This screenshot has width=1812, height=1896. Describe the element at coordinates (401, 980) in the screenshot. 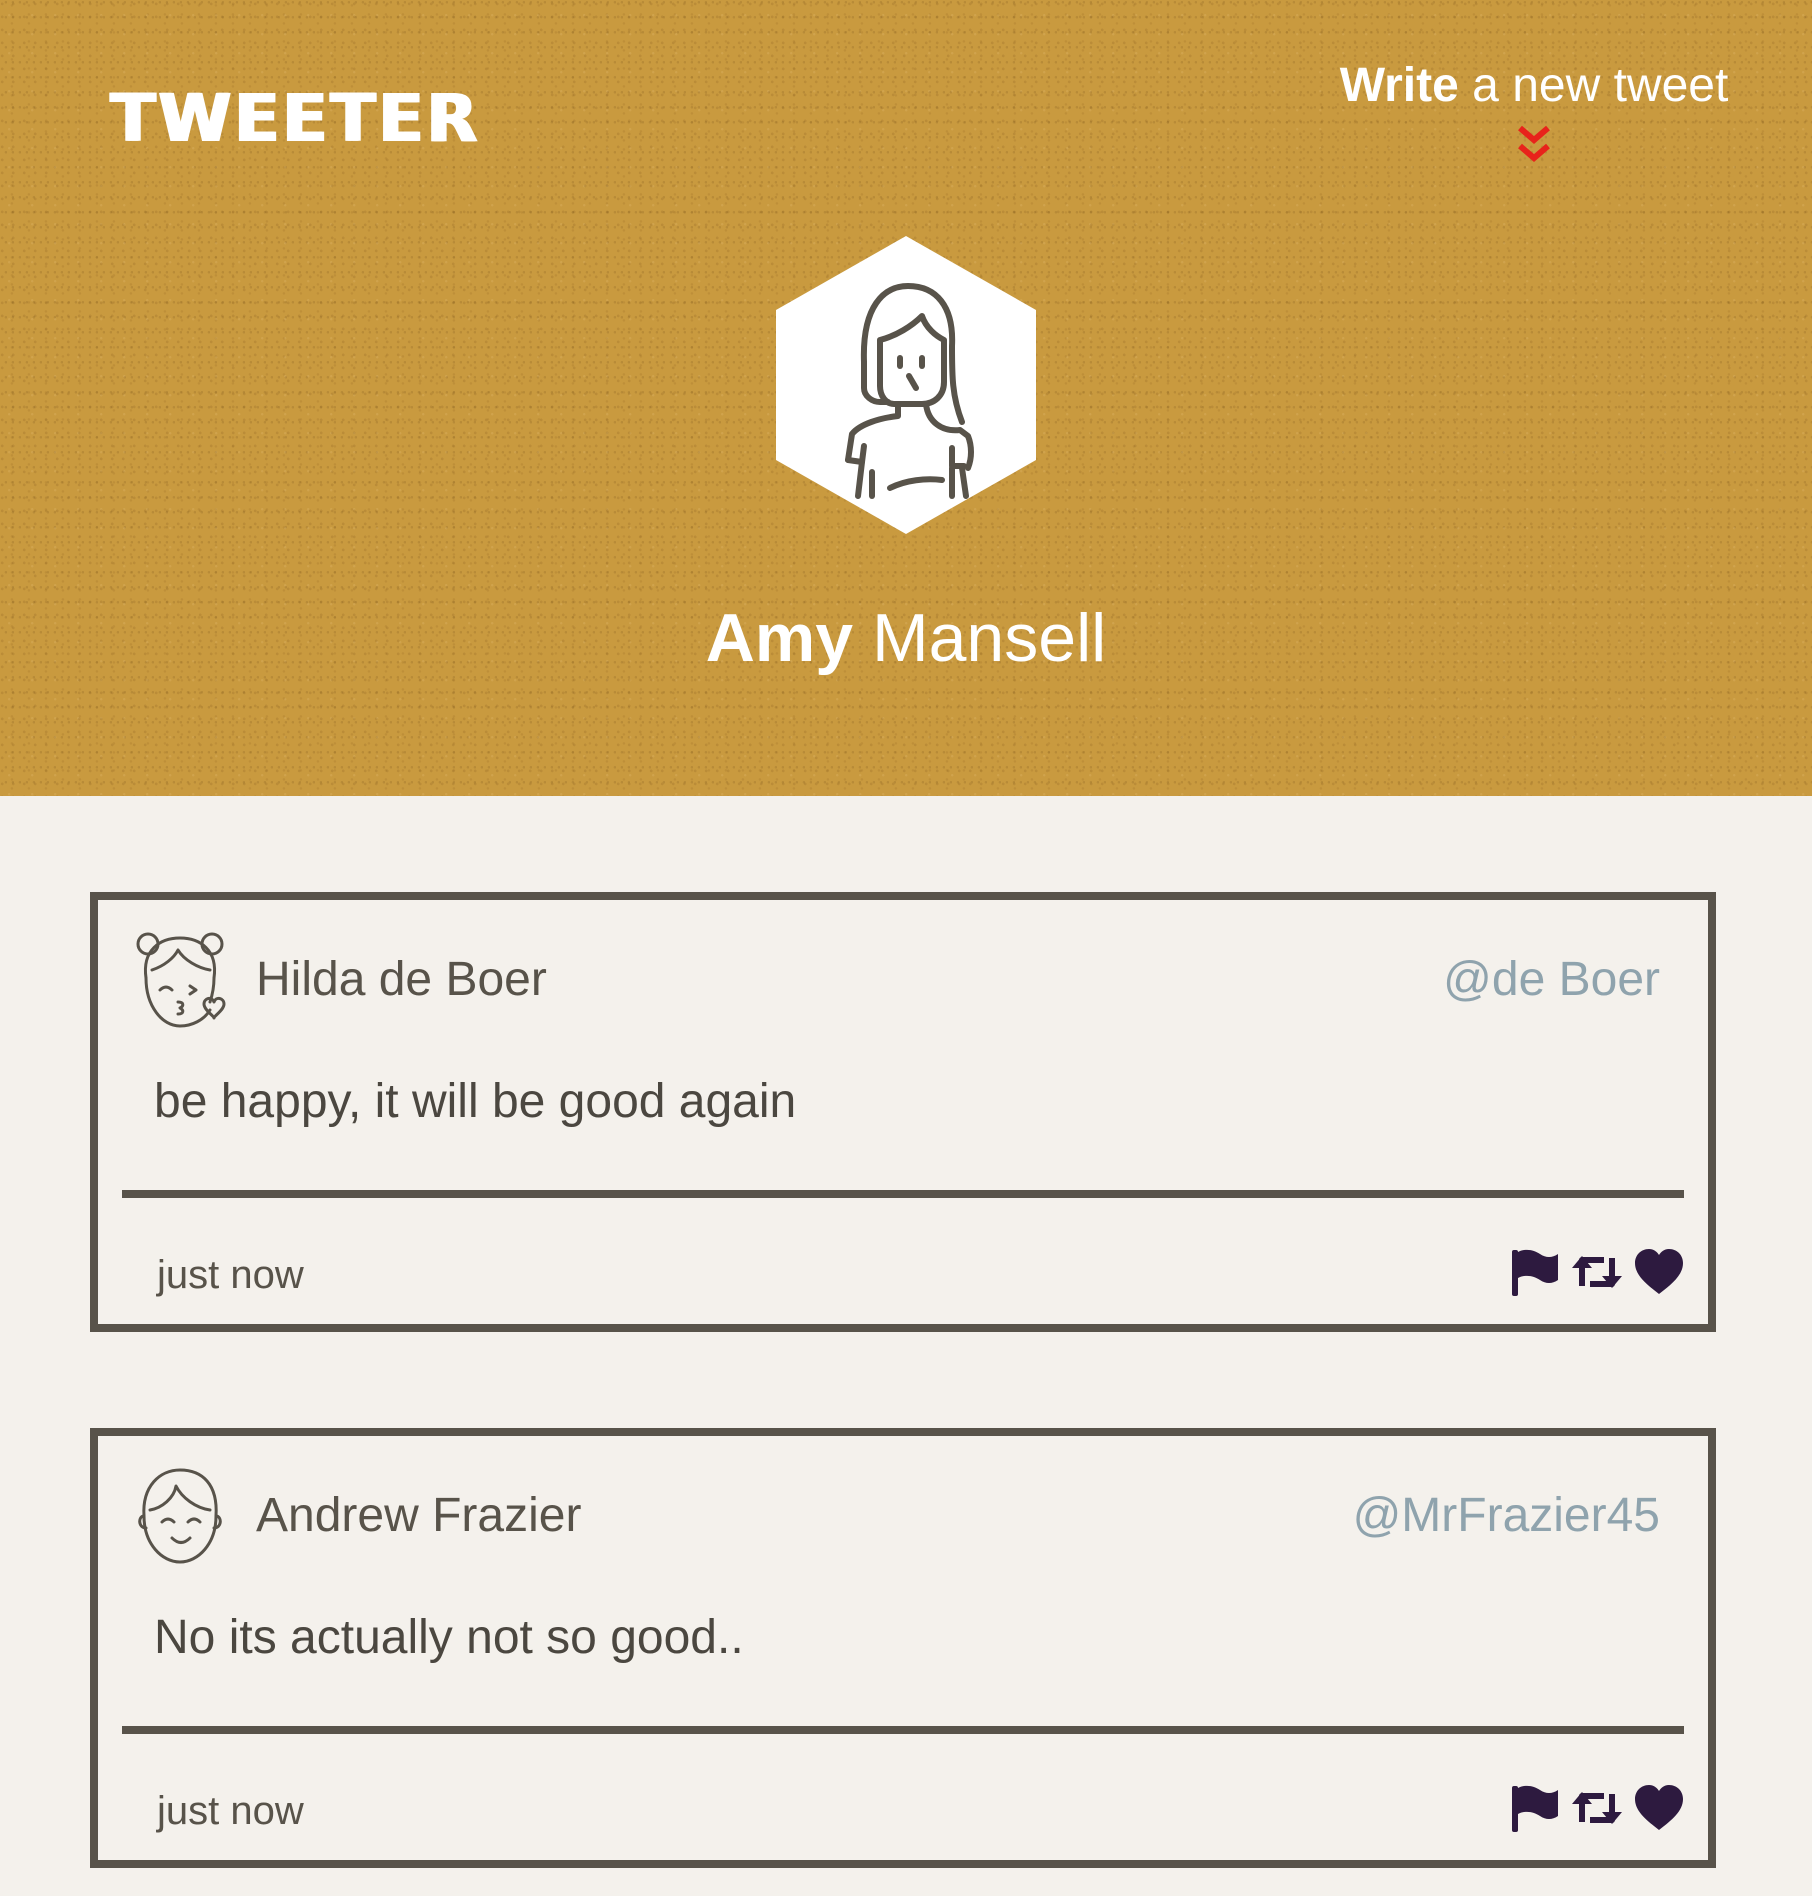

I see `tweet-author-name: Hilda de Boer` at that location.